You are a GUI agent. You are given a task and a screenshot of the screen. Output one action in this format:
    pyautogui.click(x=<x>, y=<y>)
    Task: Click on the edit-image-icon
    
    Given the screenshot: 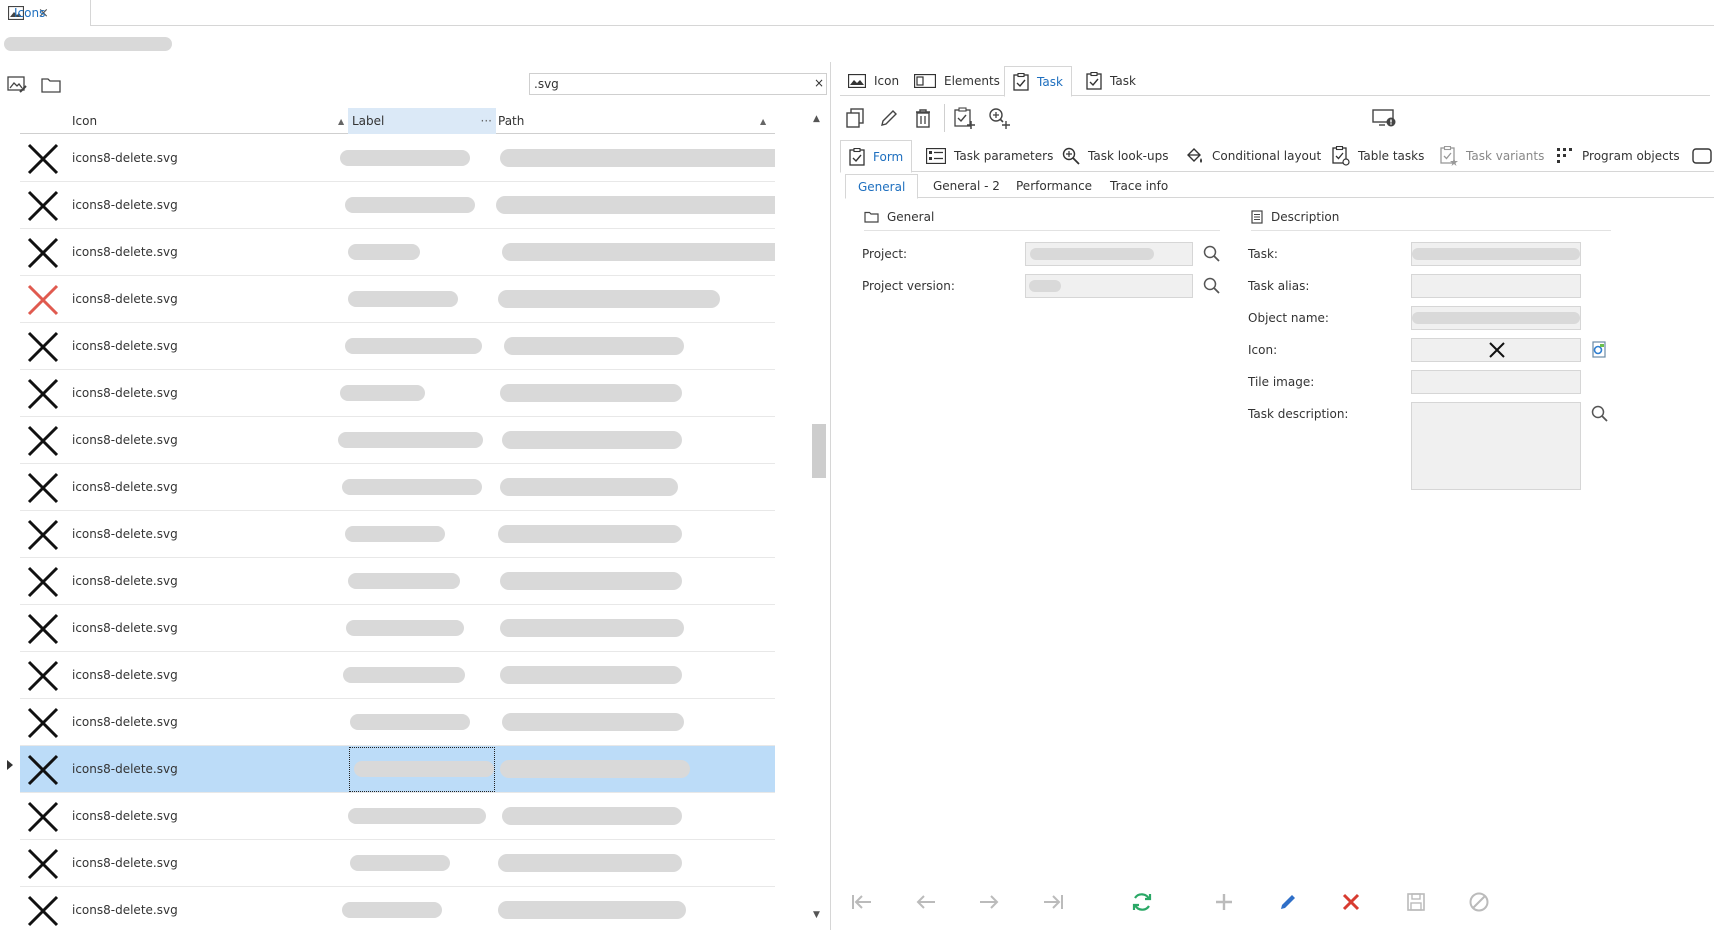 What is the action you would take?
    pyautogui.click(x=17, y=85)
    